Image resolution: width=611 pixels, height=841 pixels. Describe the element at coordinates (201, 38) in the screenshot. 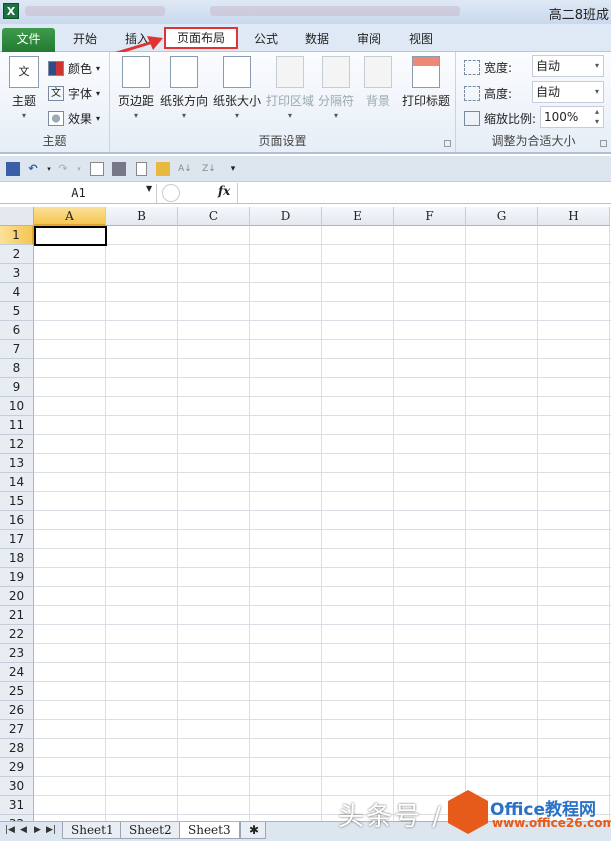

I see `tab-page-layout: 页面布局` at that location.